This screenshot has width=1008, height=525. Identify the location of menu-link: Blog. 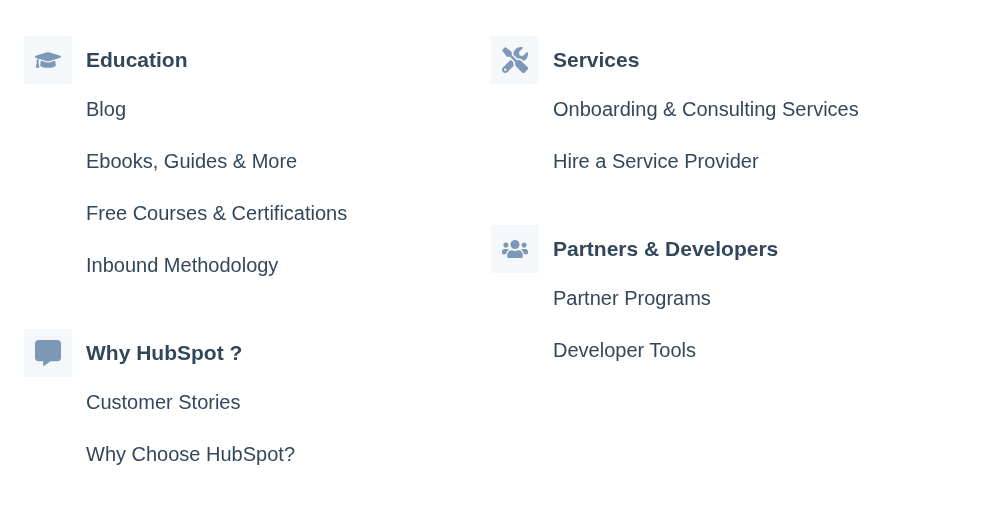
(106, 109).